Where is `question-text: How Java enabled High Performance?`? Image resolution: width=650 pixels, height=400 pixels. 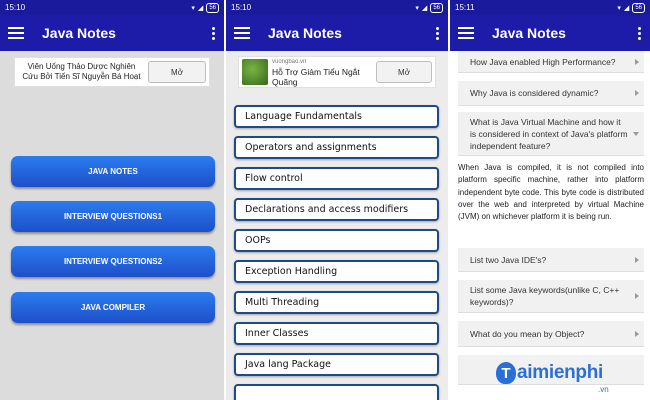
question-text: How Java enabled High Performance? is located at coordinates (543, 61).